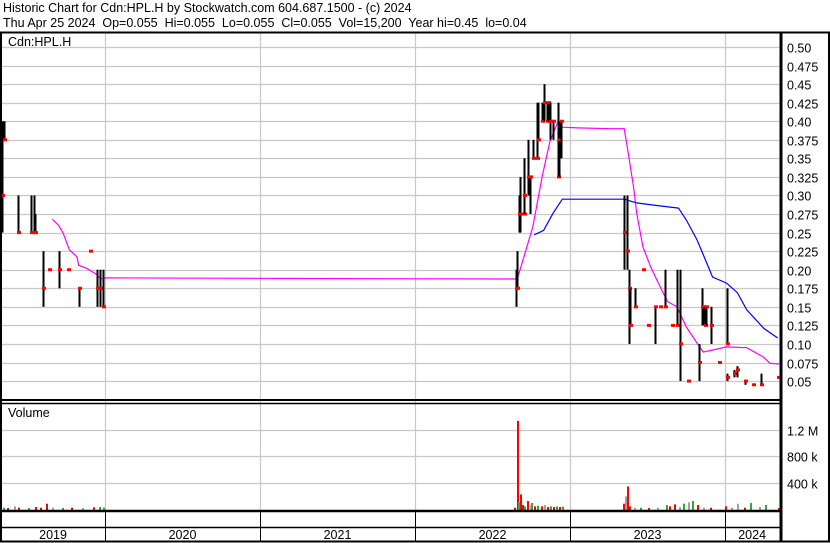  What do you see at coordinates (799, 309) in the screenshot?
I see `price-tick-label: 0.15` at bounding box center [799, 309].